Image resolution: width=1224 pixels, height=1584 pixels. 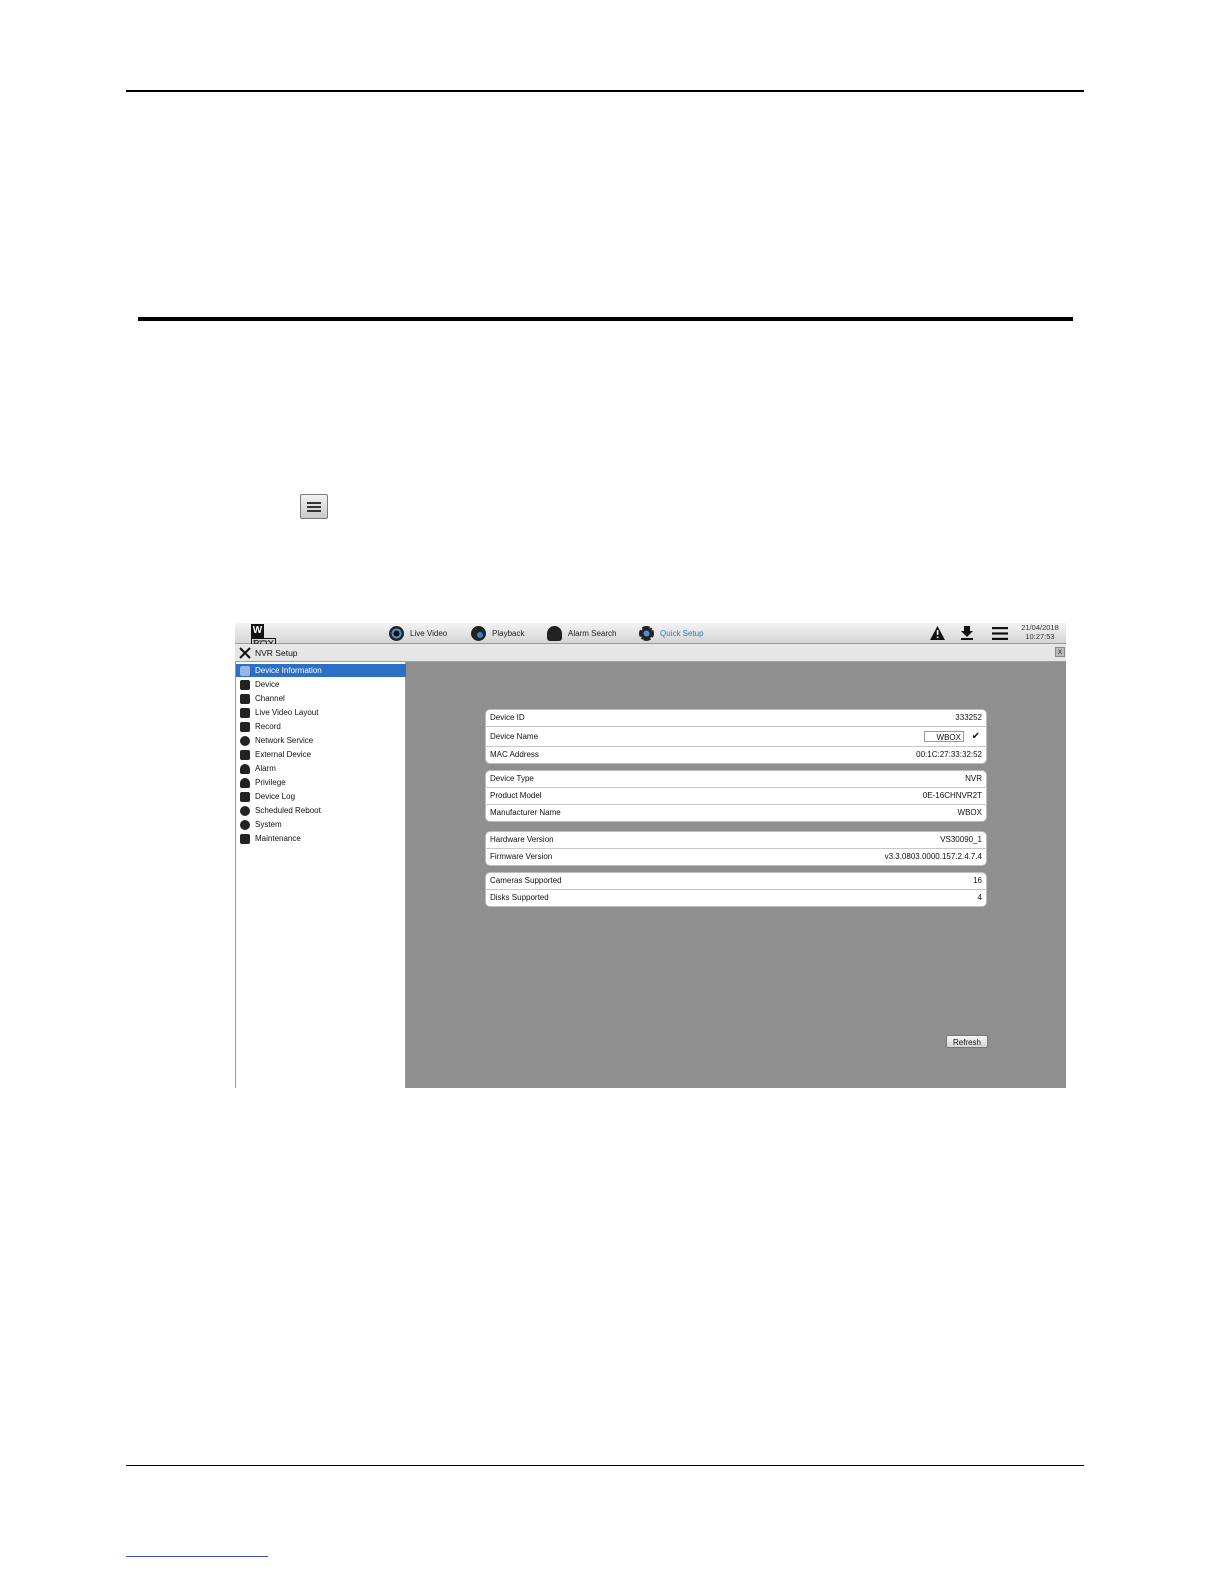 What do you see at coordinates (321, 684) in the screenshot?
I see `sidebar-item-device: Device` at bounding box center [321, 684].